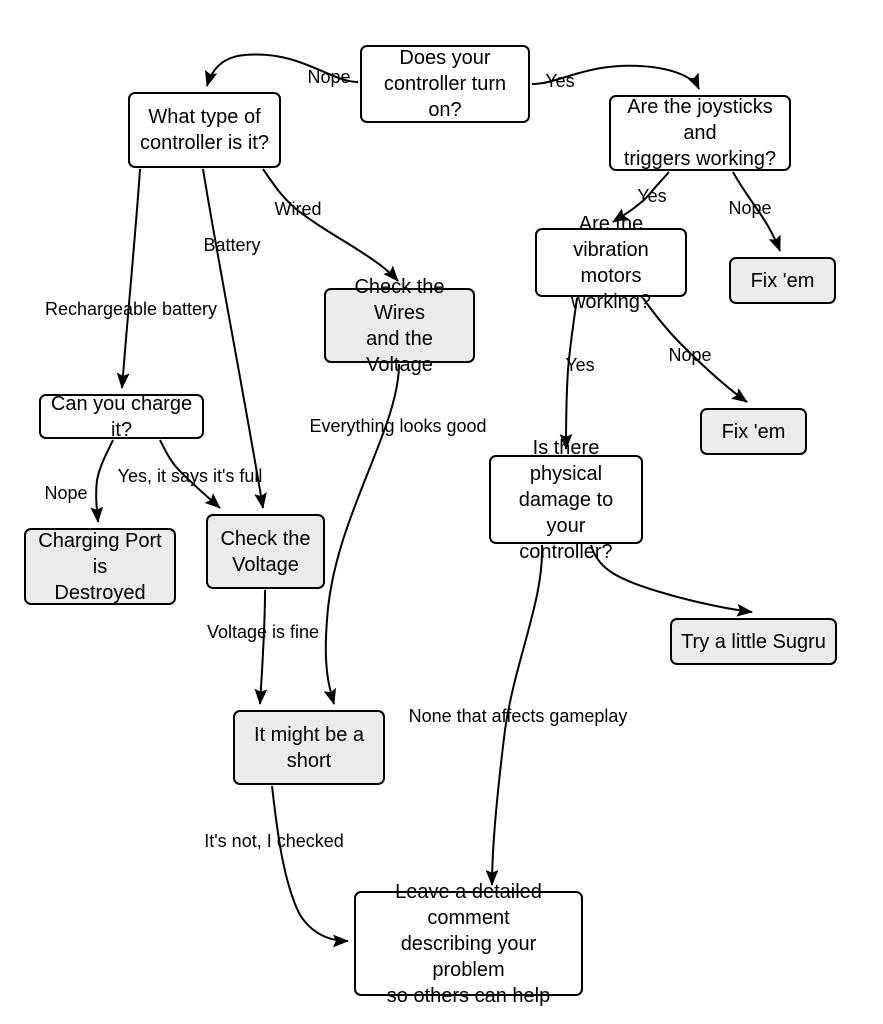 The width and height of the screenshot is (883, 1024). What do you see at coordinates (232, 245) in the screenshot?
I see `flow-edge-label-e_type_voltage: Battery` at bounding box center [232, 245].